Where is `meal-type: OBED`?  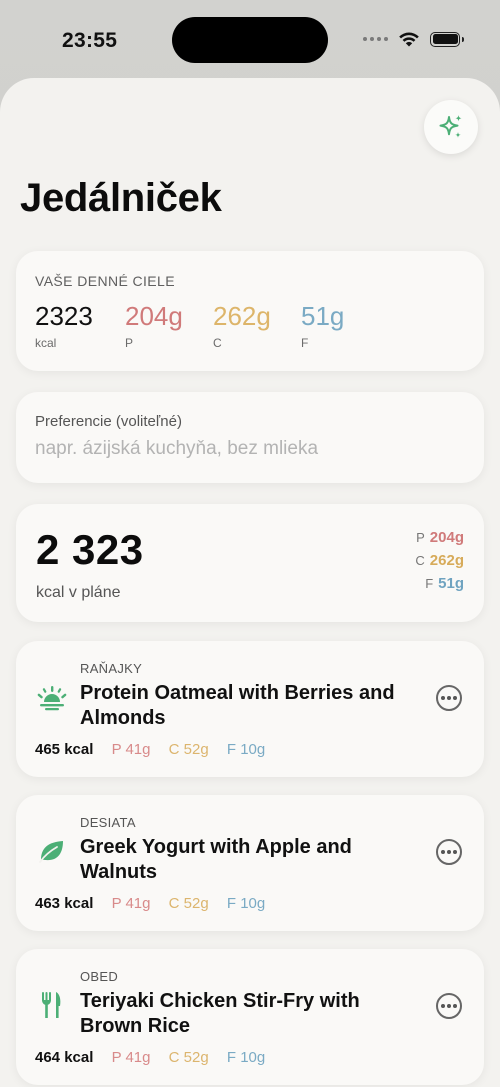 meal-type: OBED is located at coordinates (99, 976).